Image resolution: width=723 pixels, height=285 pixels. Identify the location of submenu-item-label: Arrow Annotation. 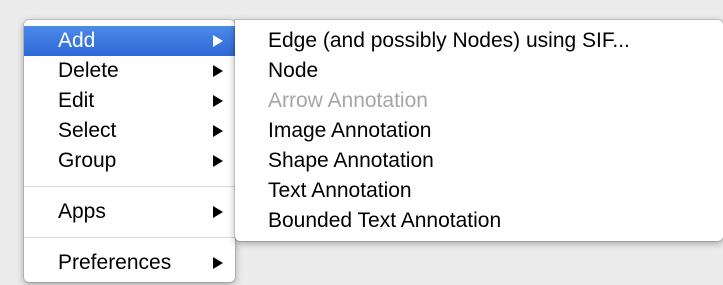
(348, 100).